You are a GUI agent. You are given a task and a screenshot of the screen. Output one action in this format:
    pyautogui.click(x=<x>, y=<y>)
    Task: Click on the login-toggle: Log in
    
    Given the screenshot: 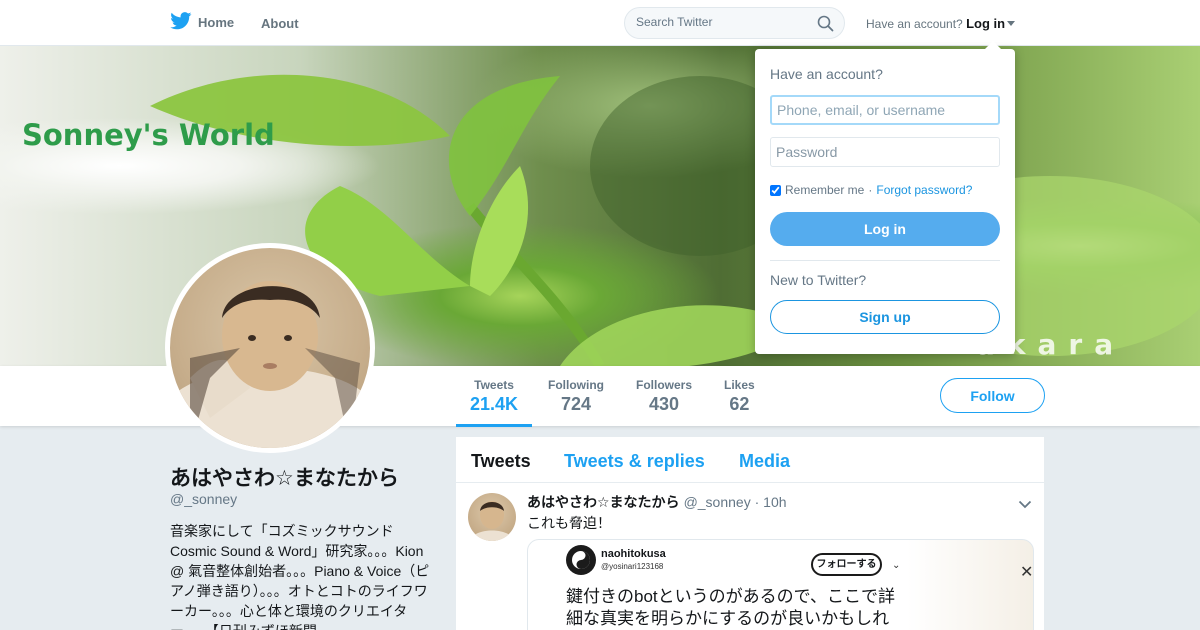 What is the action you would take?
    pyautogui.click(x=991, y=23)
    